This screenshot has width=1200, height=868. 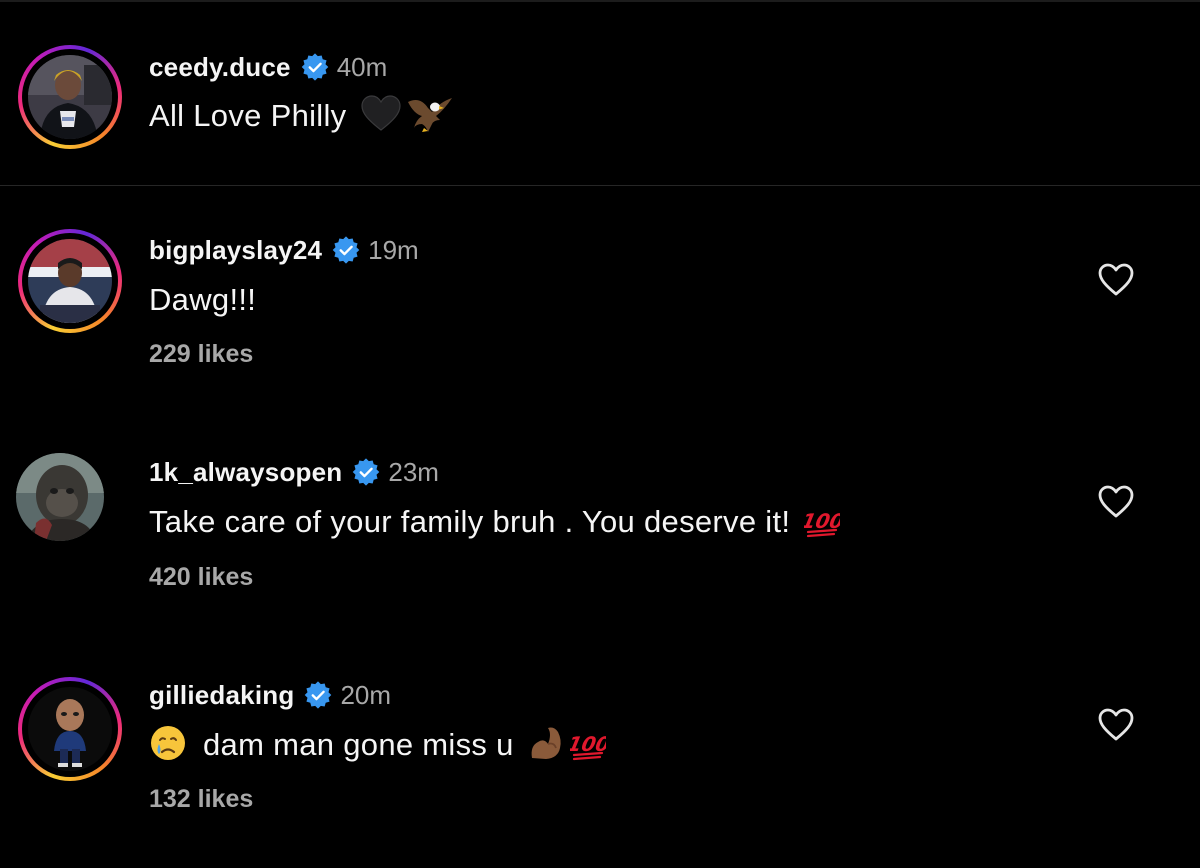 I want to click on timestamp: 20m, so click(x=366, y=694).